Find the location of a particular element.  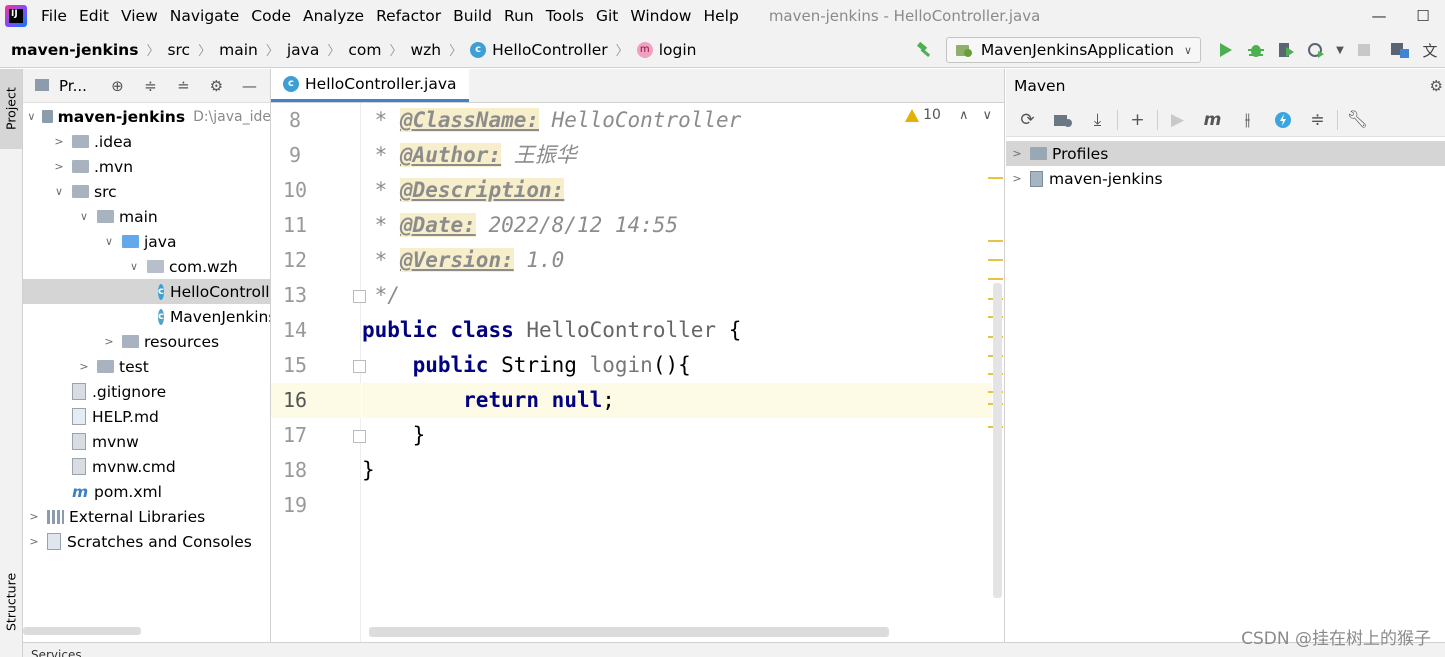

inspections-widget: 10 ∧ ∨ is located at coordinates (948, 115).